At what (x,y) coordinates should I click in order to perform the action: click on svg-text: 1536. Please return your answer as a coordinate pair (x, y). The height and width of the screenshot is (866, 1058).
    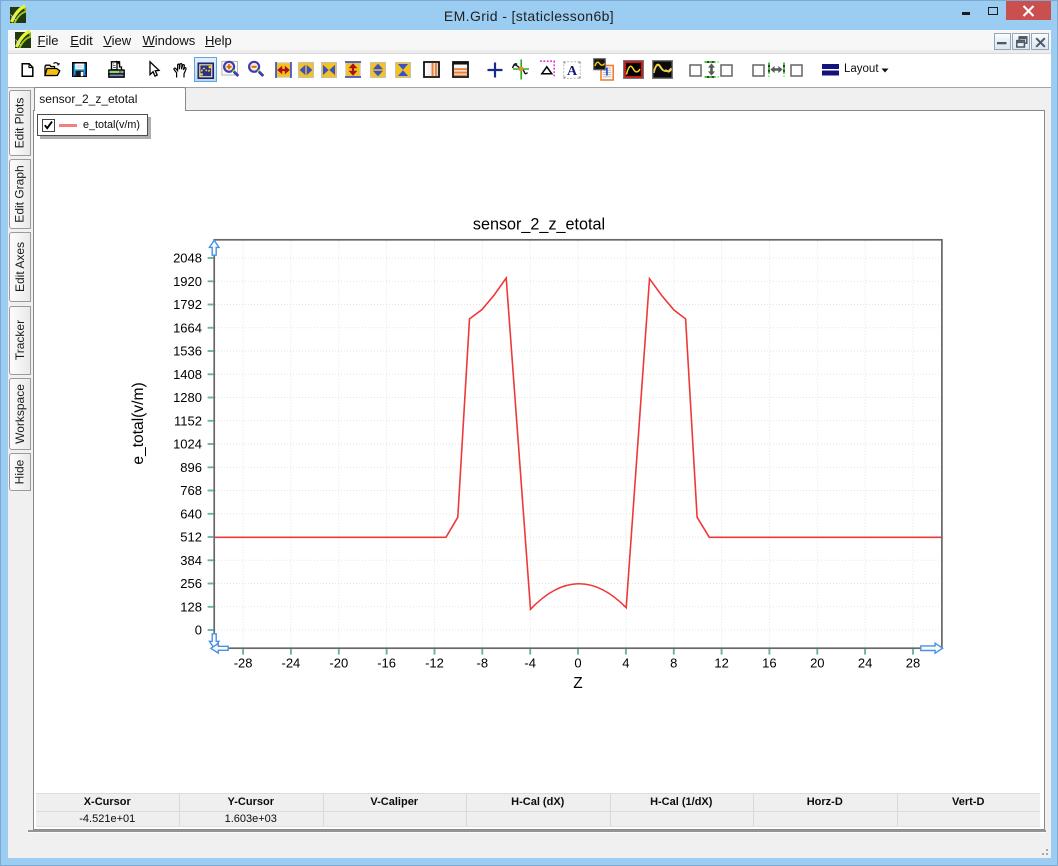
    Looking at the image, I should click on (187, 351).